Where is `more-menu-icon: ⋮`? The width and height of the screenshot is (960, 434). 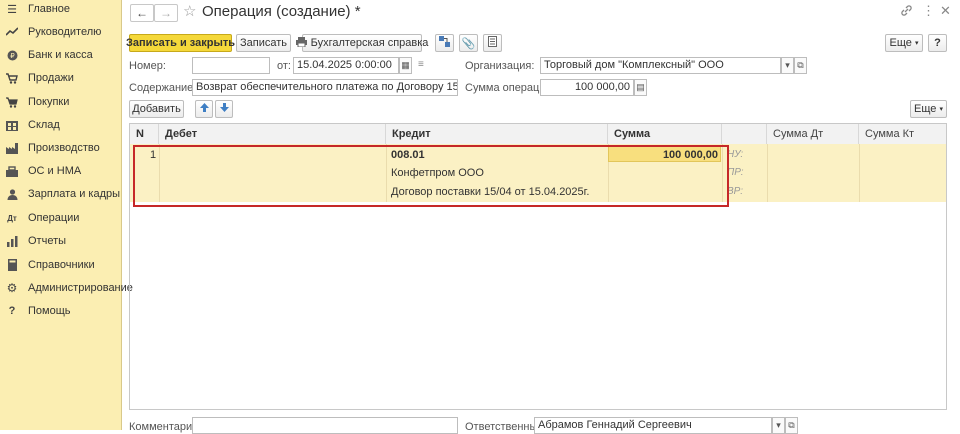 more-menu-icon: ⋮ is located at coordinates (928, 11).